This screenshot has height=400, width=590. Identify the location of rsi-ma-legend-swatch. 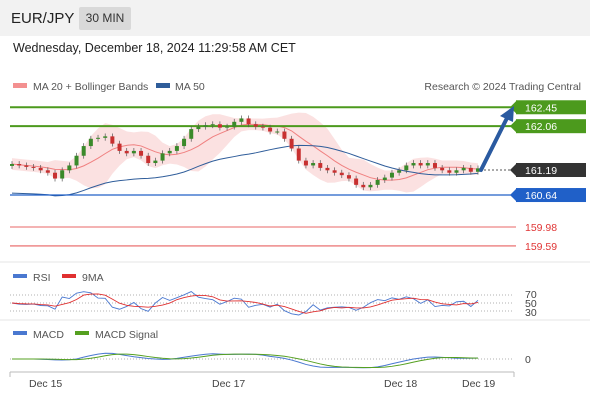
(69, 276).